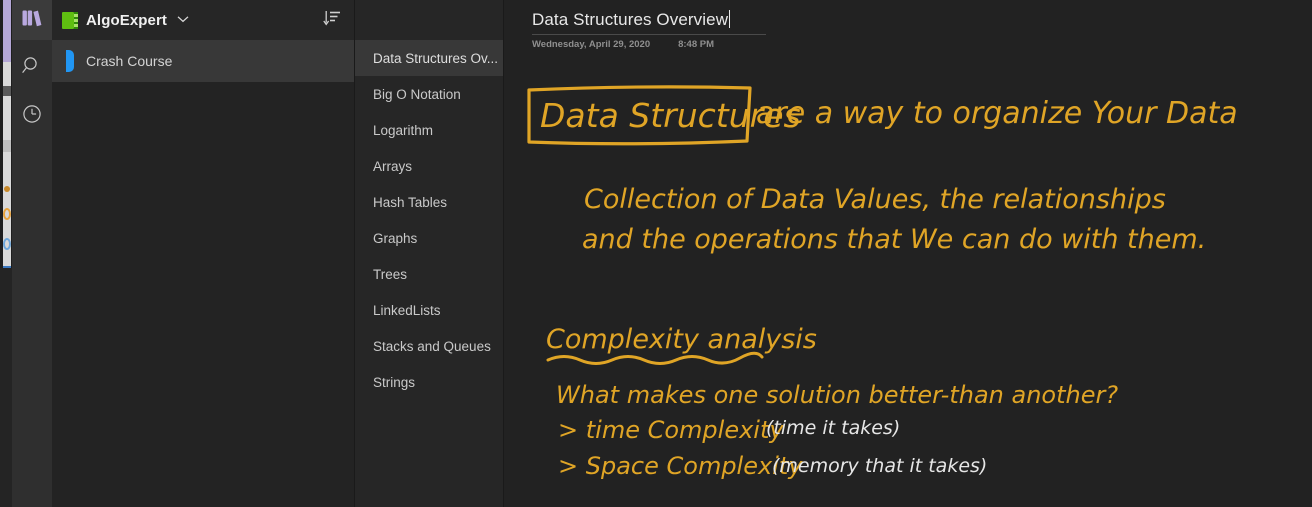 The height and width of the screenshot is (507, 1312). I want to click on rail-item-recent-notes, so click(32, 116).